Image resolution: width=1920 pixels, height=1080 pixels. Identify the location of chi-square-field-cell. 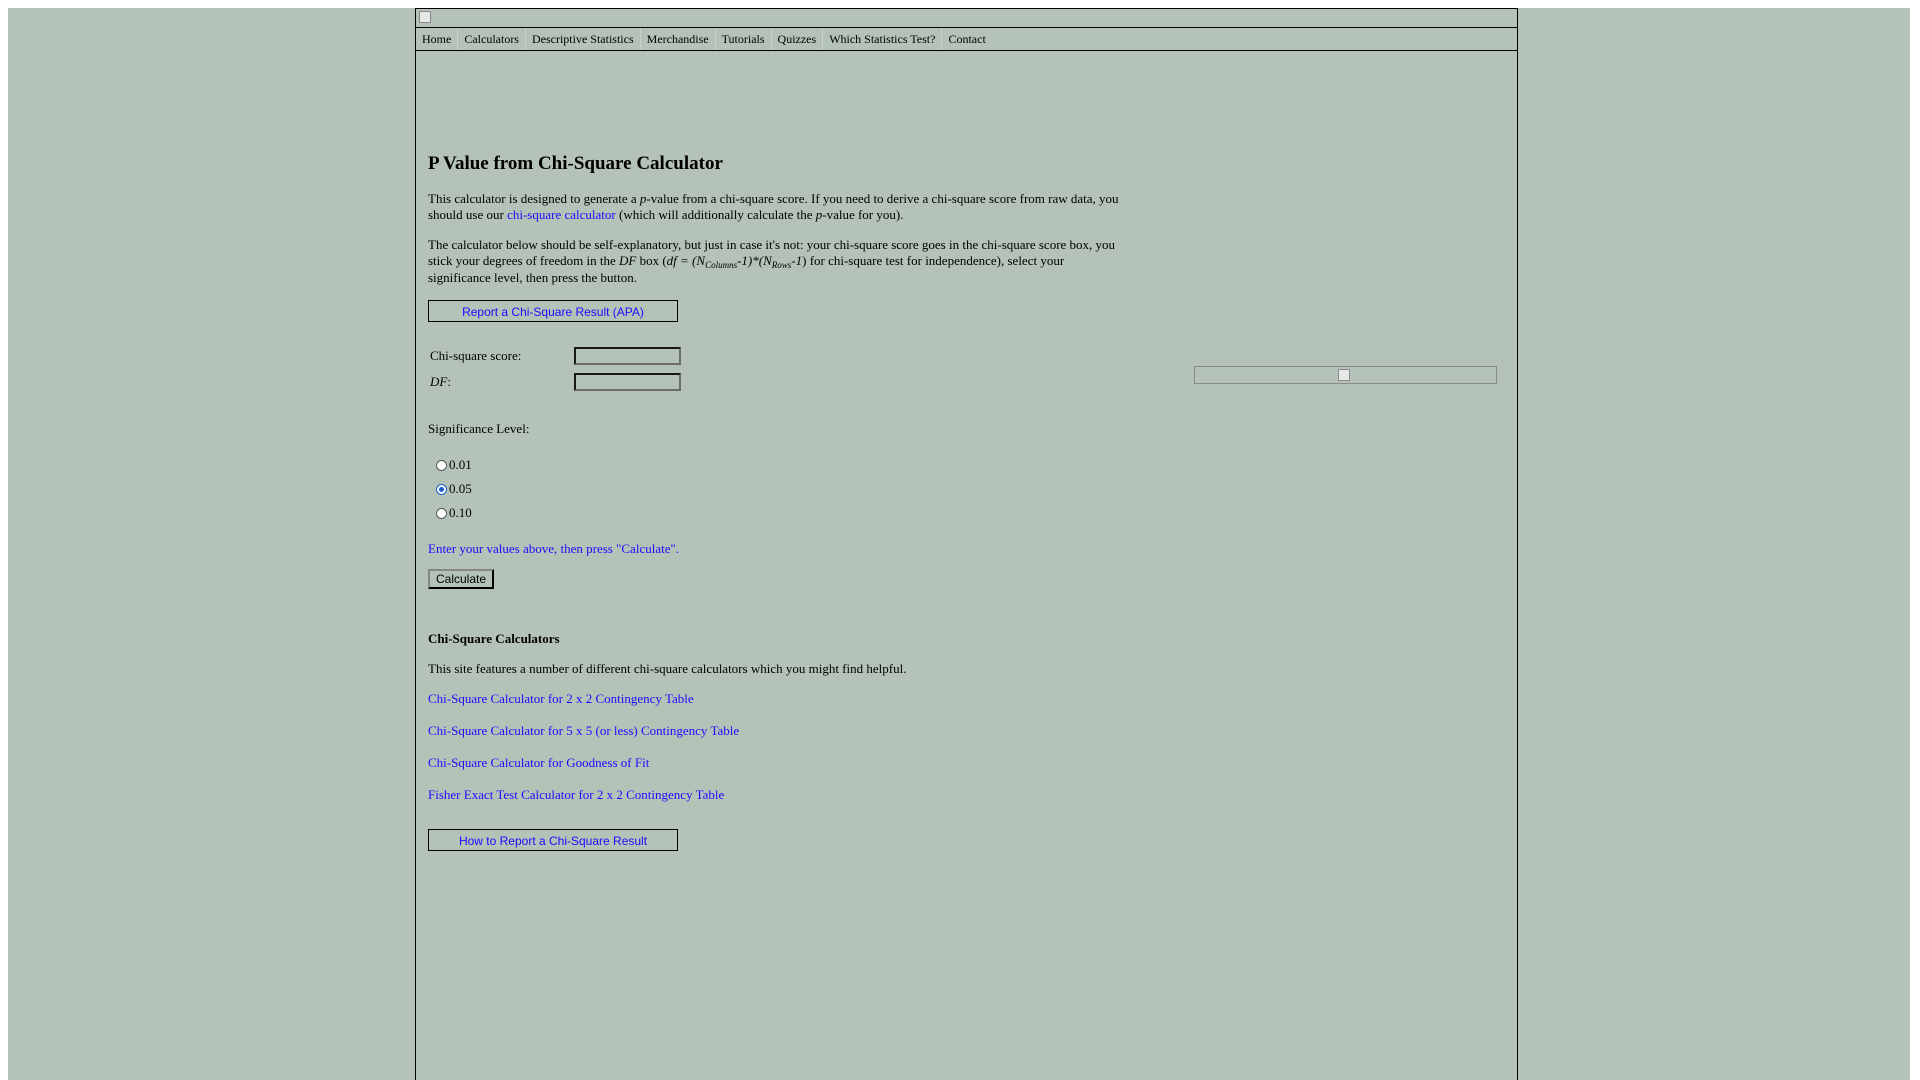
(627, 355).